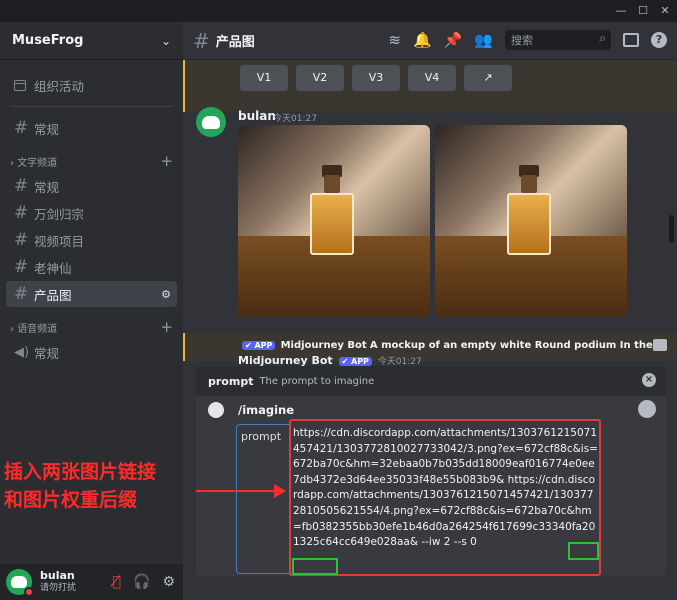  What do you see at coordinates (166, 294) in the screenshot?
I see `settings-icon: ⚙` at bounding box center [166, 294].